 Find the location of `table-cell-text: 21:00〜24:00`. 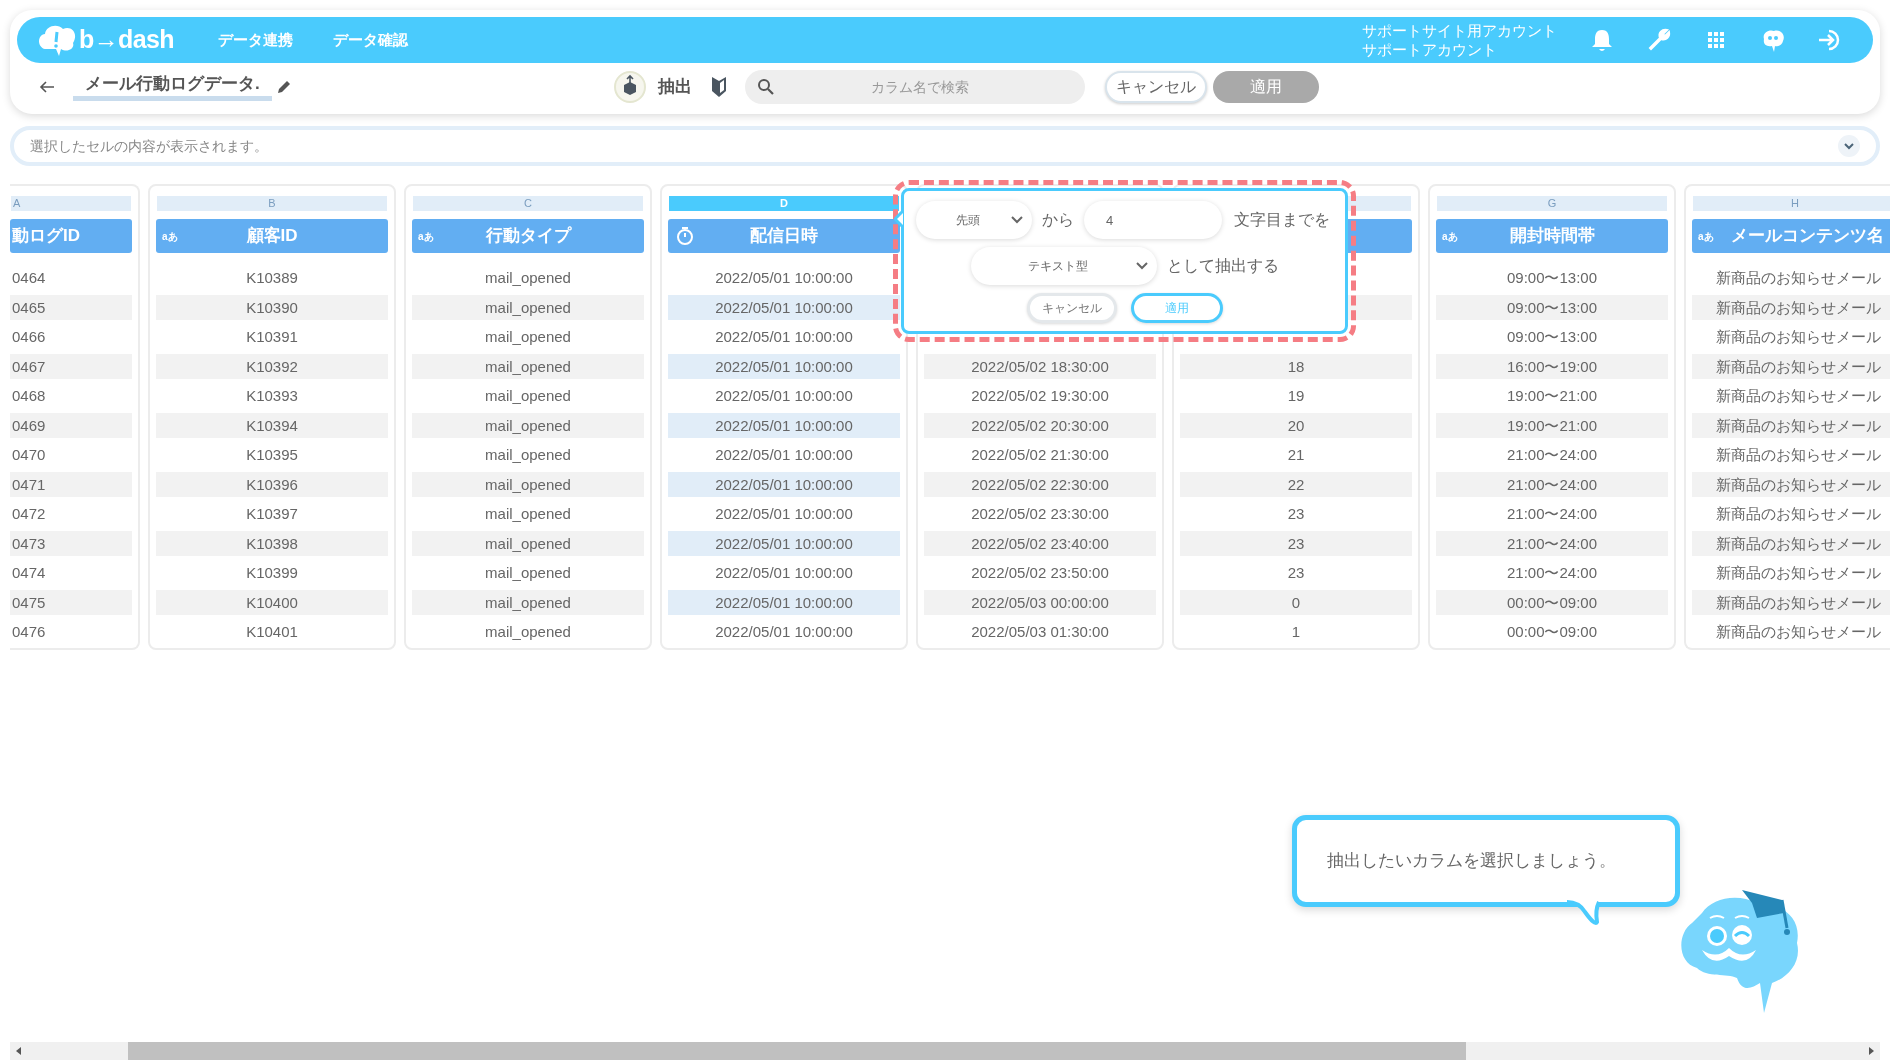

table-cell-text: 21:00〜24:00 is located at coordinates (1552, 573).